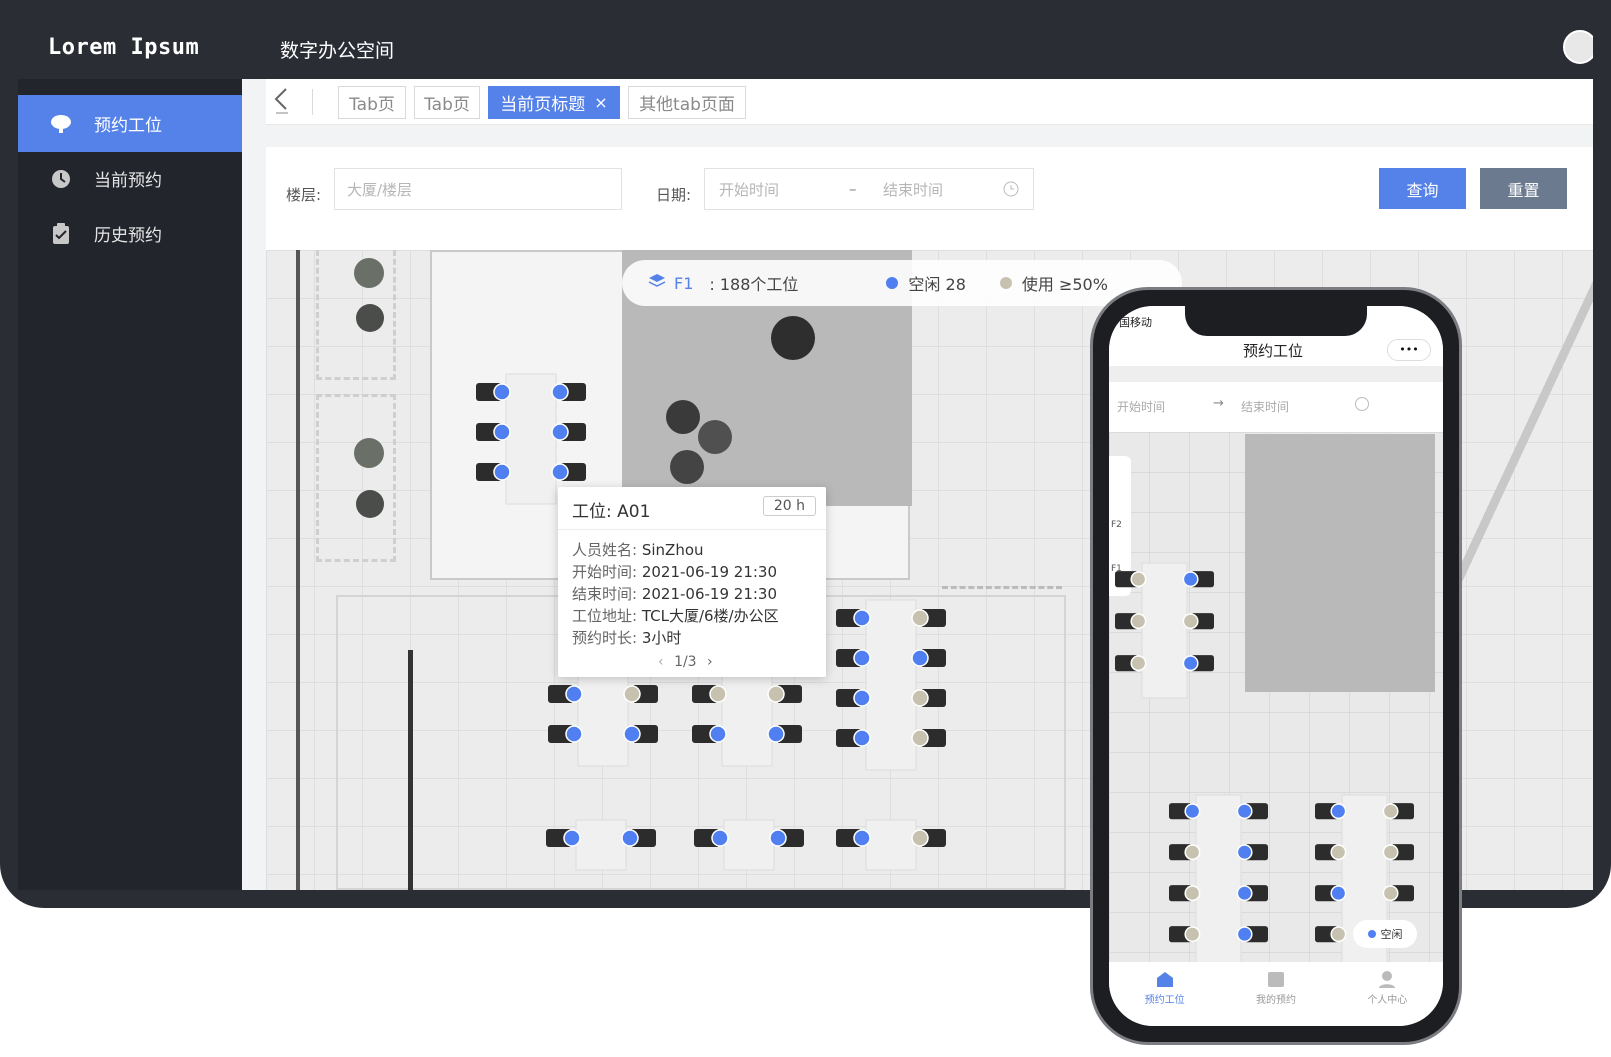  What do you see at coordinates (543, 105) in the screenshot?
I see `tab-label: 当前页标题` at bounding box center [543, 105].